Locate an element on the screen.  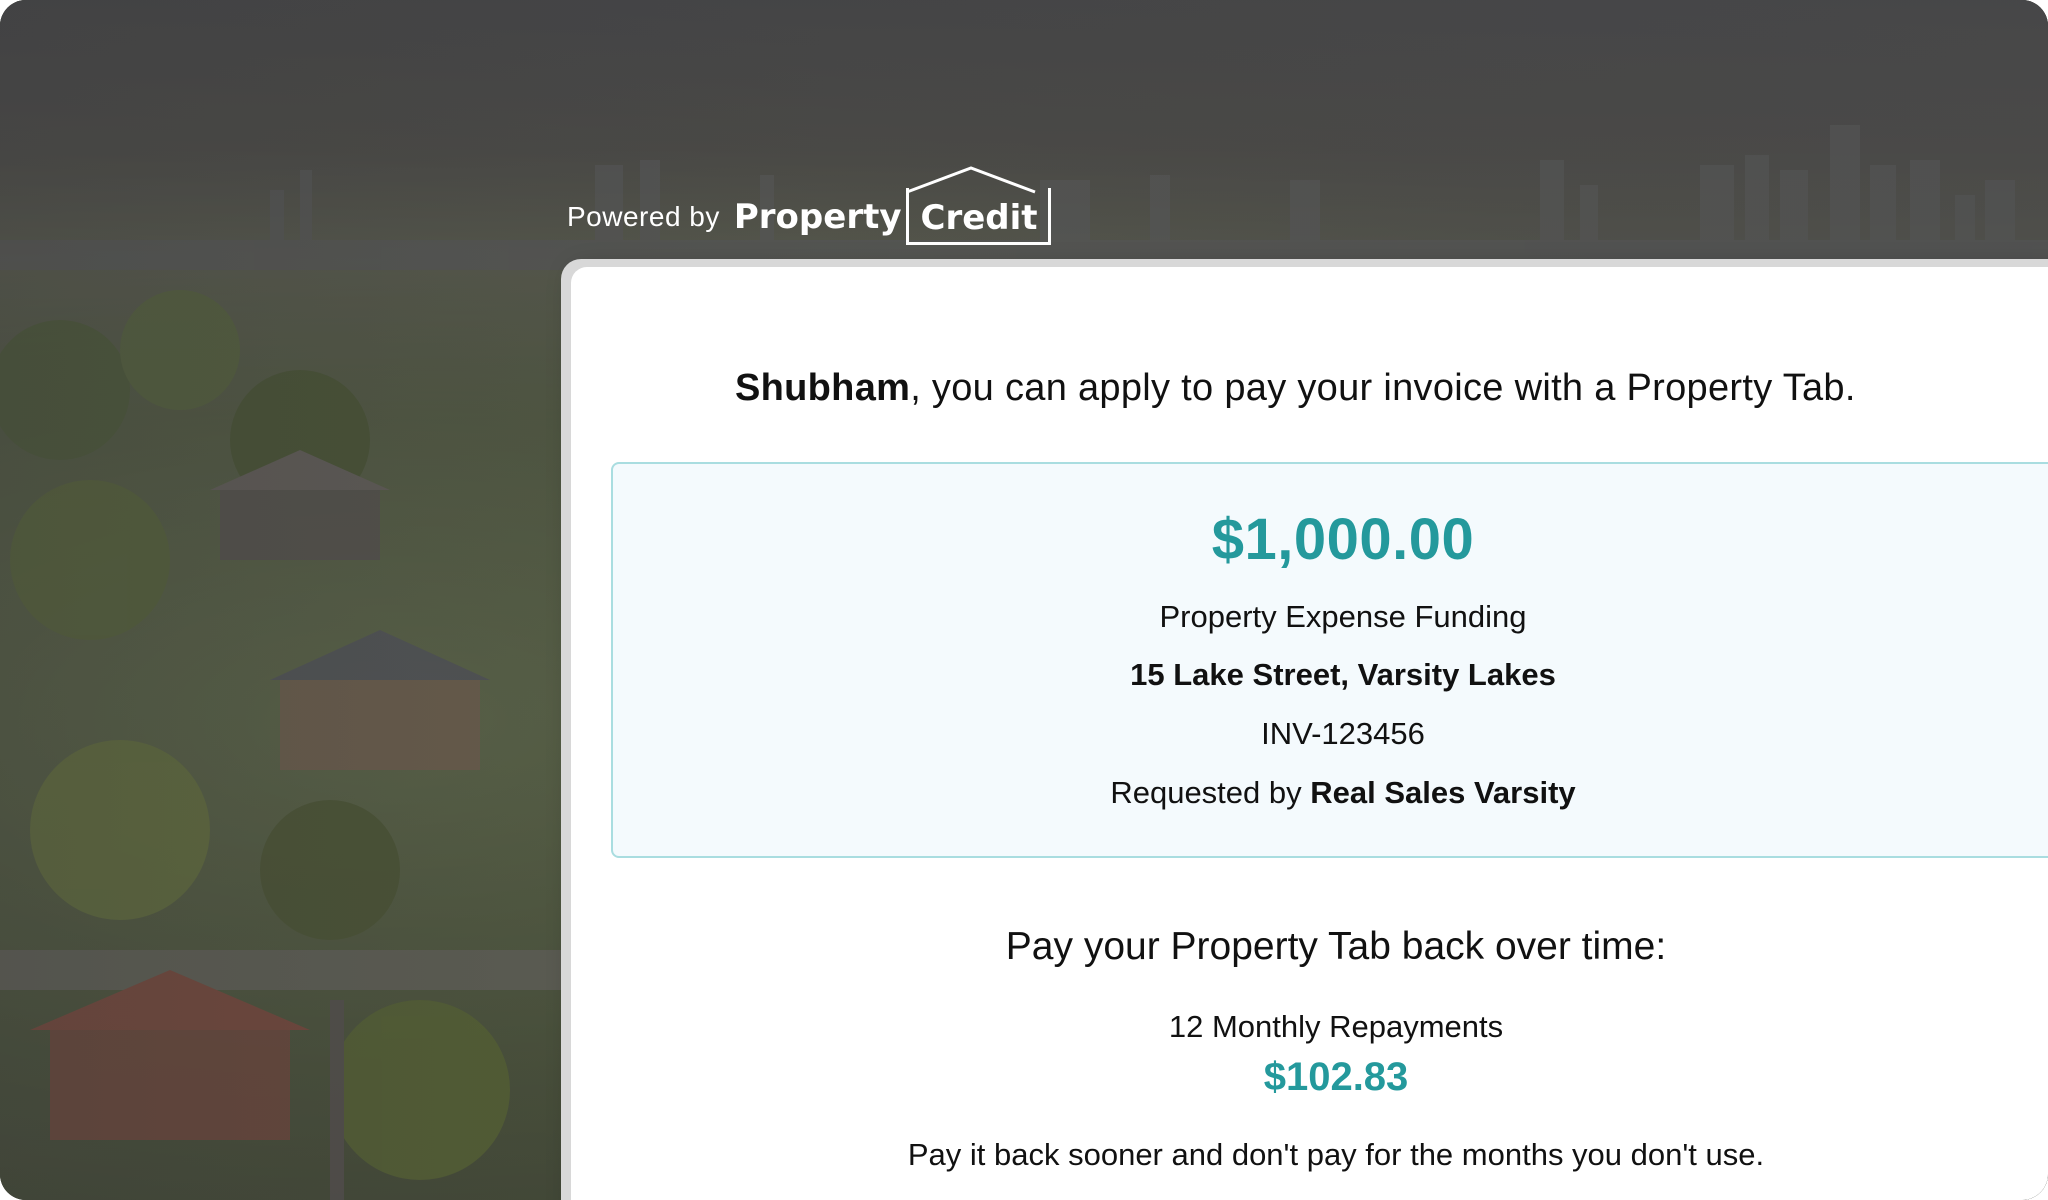
invoice-number: INV-123456 is located at coordinates (1343, 733).